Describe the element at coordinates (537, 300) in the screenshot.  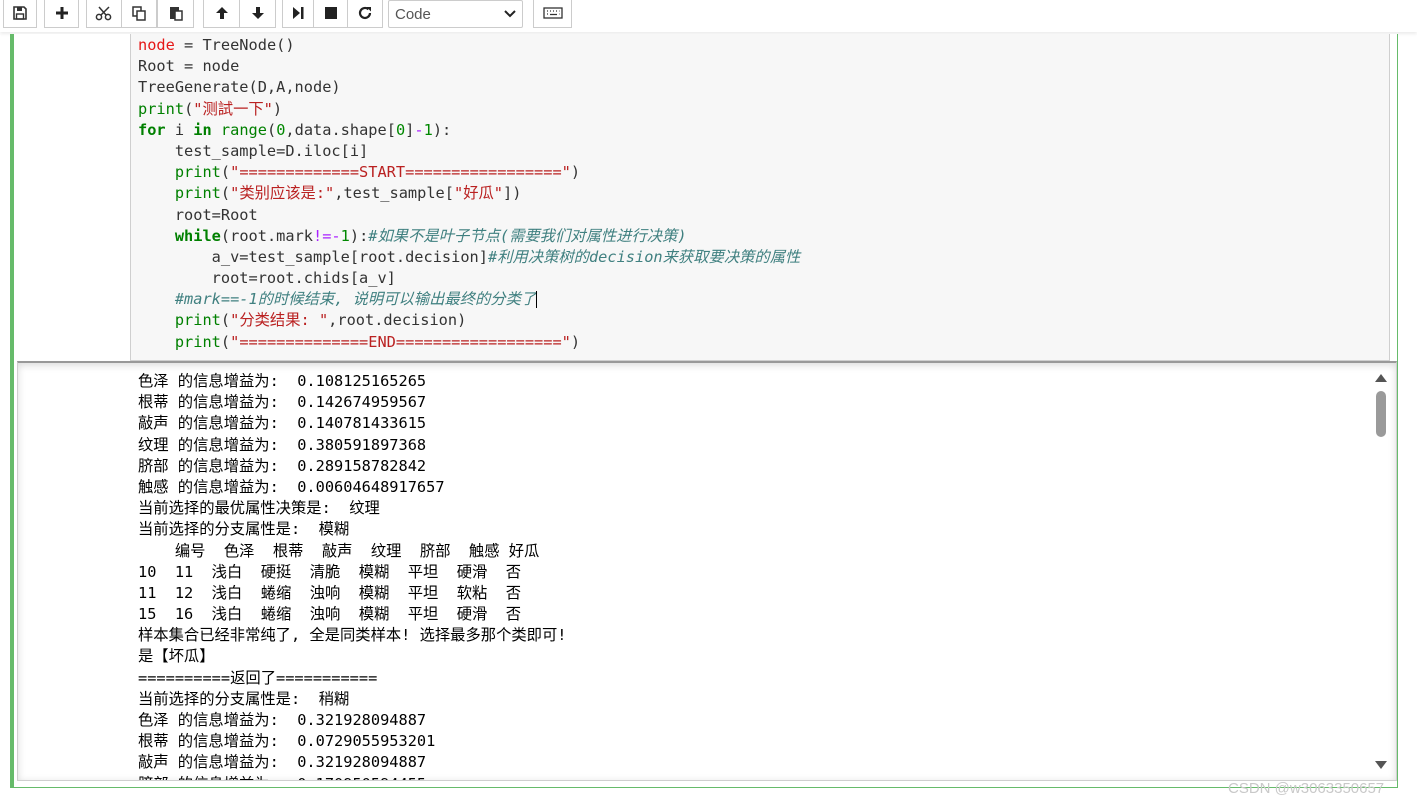
I see `text-cursor` at that location.